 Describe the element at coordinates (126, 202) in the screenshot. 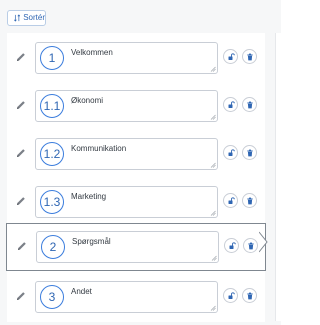

I see `item-title-field: 1.3 Marketing` at that location.